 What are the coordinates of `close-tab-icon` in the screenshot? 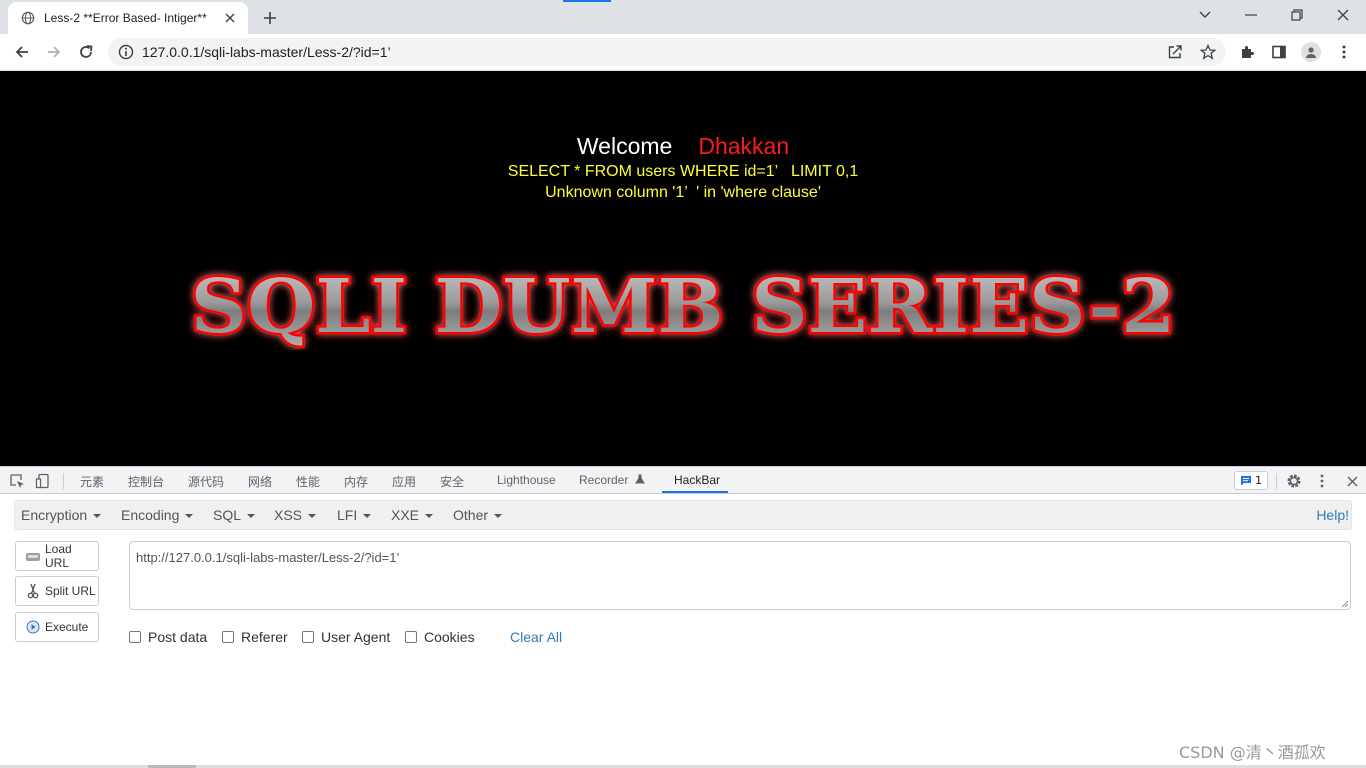 It's located at (230, 18).